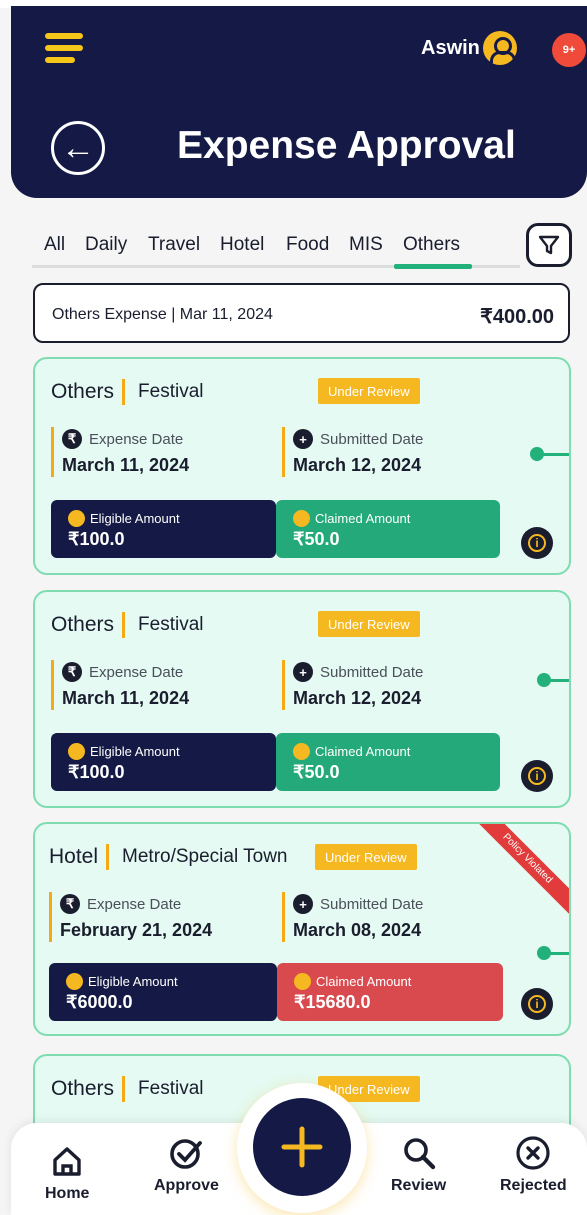 The height and width of the screenshot is (1215, 587). What do you see at coordinates (126, 698) in the screenshot?
I see `expense-date-value: March 11, 2024` at bounding box center [126, 698].